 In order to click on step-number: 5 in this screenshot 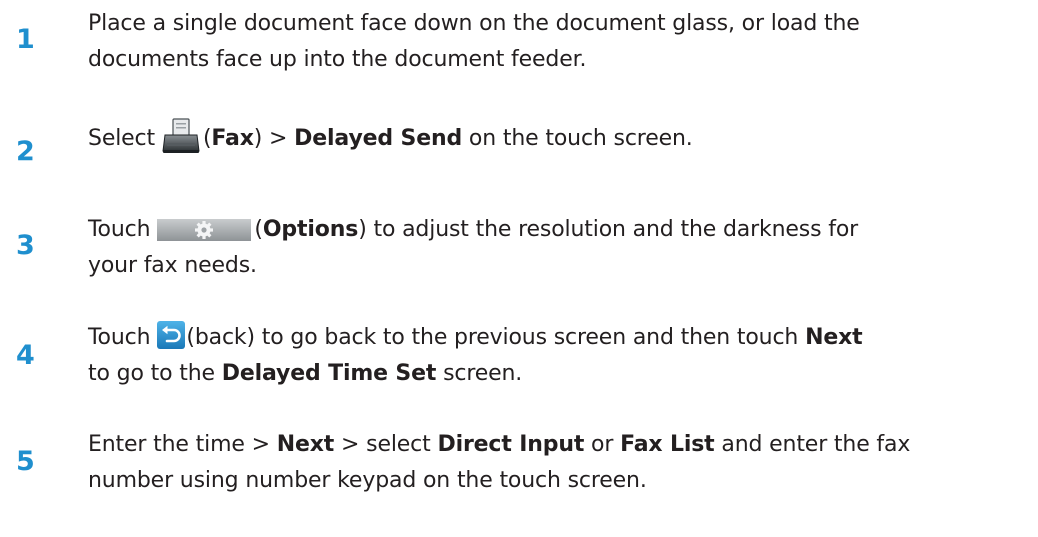, I will do `click(25, 461)`.